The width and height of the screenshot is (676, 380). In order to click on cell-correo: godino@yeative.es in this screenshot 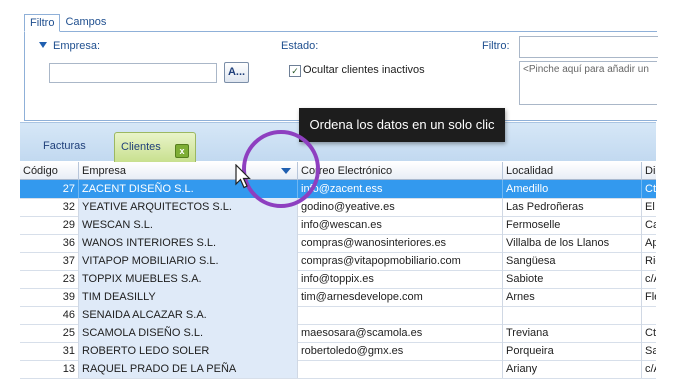, I will do `click(400, 207)`.